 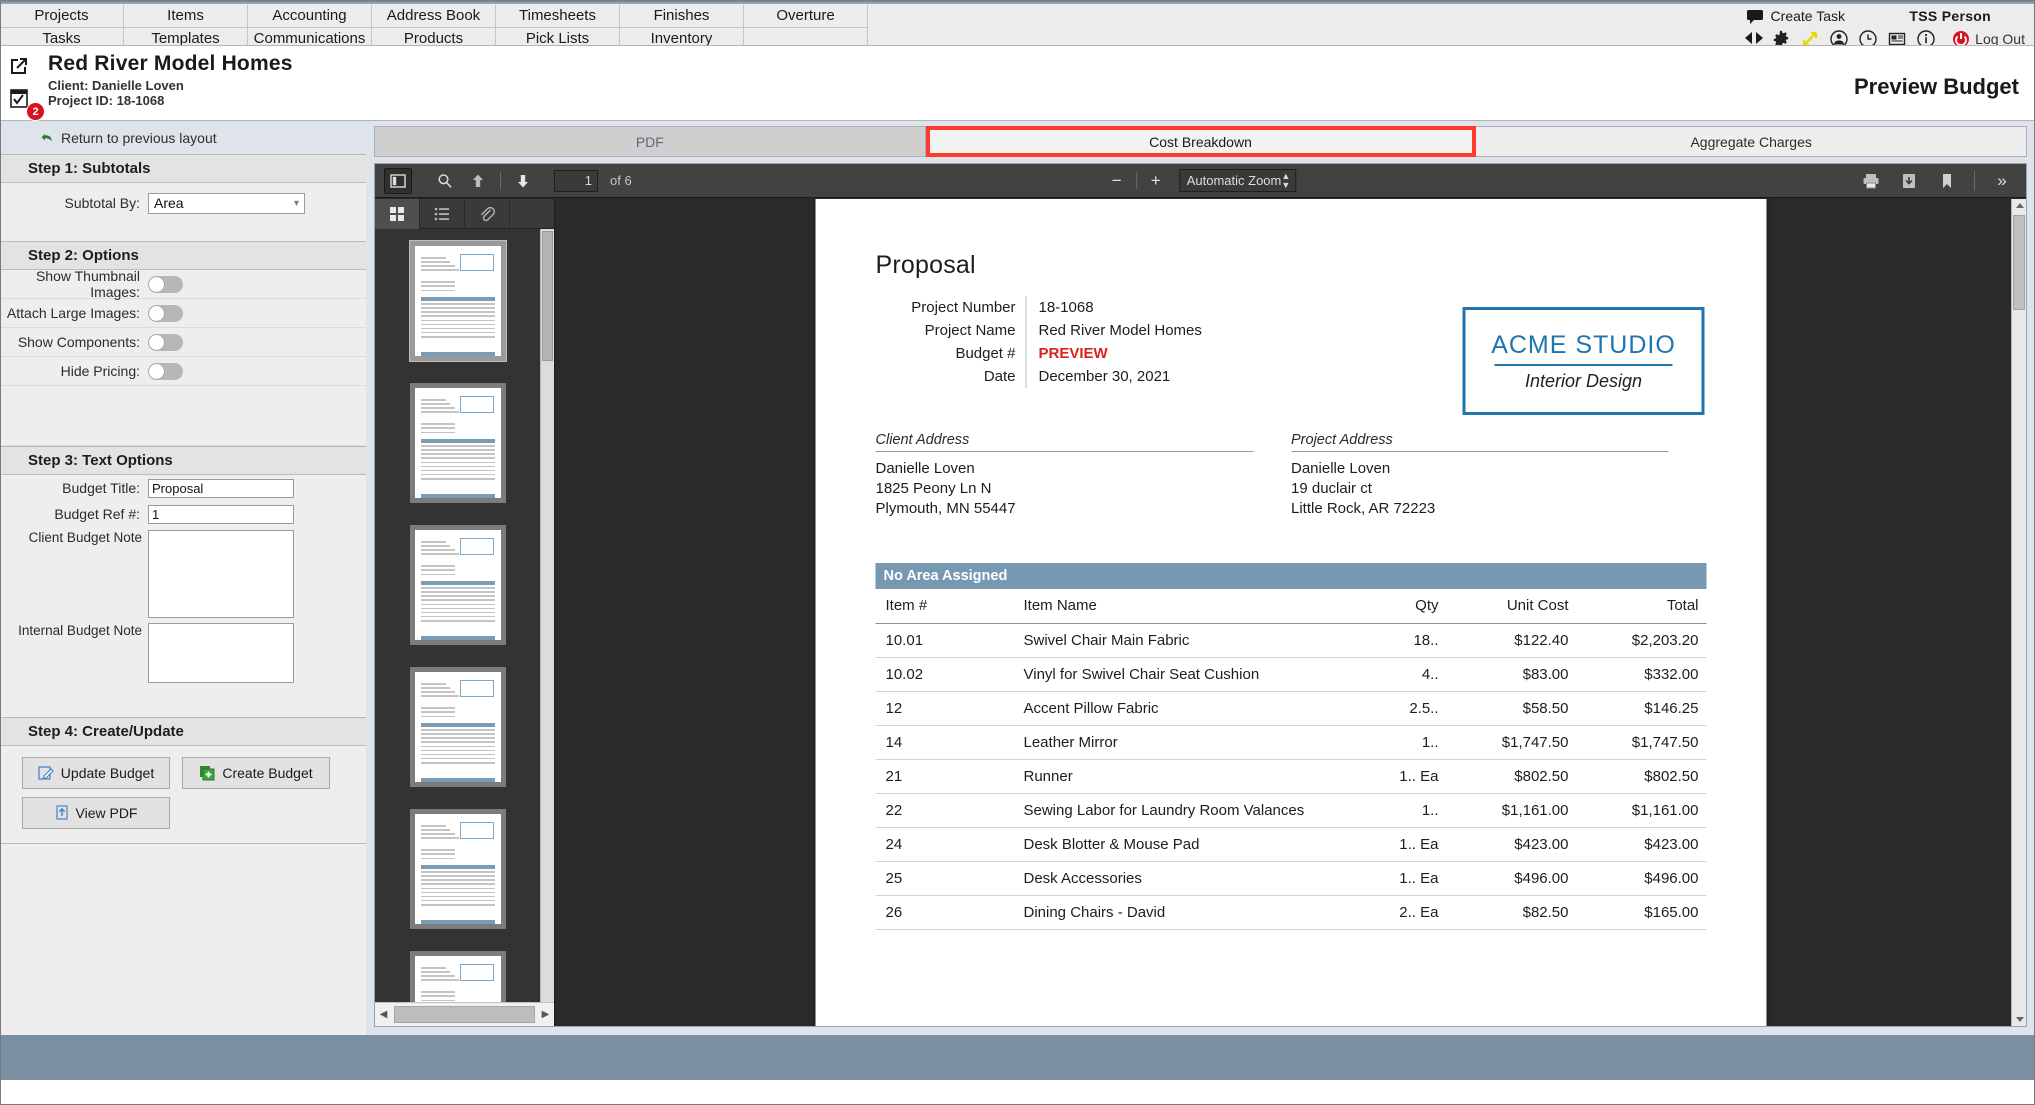 I want to click on page-scrollbar-thumb, so click(x=2019, y=262).